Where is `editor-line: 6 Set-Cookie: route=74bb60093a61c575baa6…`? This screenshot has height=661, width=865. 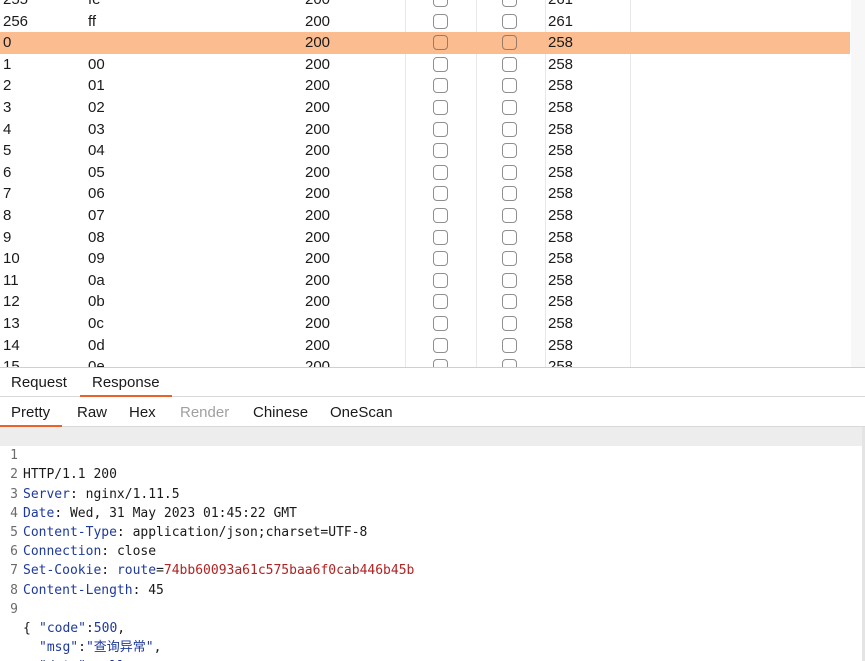
editor-line: 6 Set-Cookie: route=74bb60093a61c575baa6… is located at coordinates (432, 550).